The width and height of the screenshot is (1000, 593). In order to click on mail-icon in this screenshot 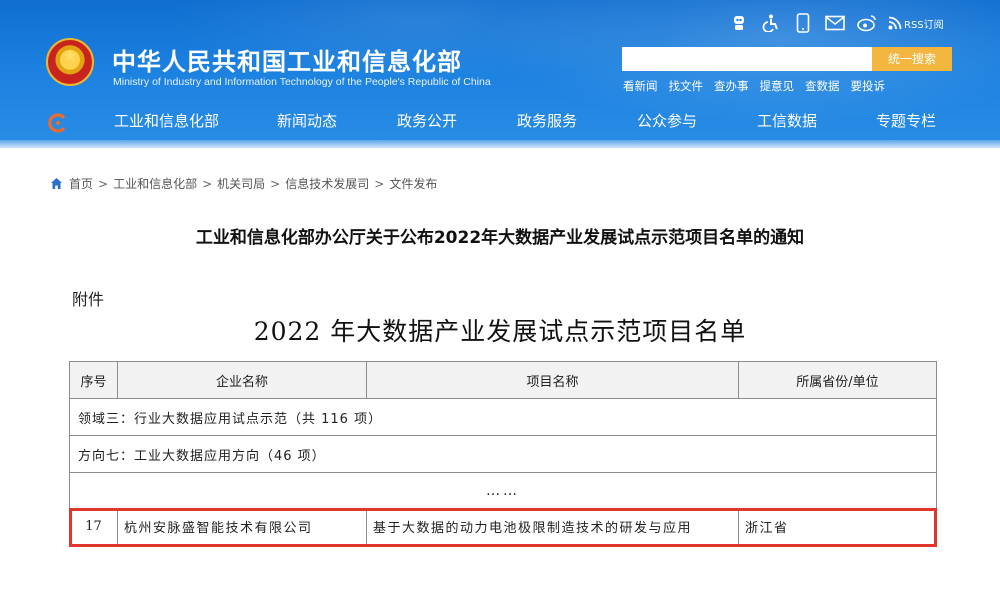, I will do `click(835, 23)`.